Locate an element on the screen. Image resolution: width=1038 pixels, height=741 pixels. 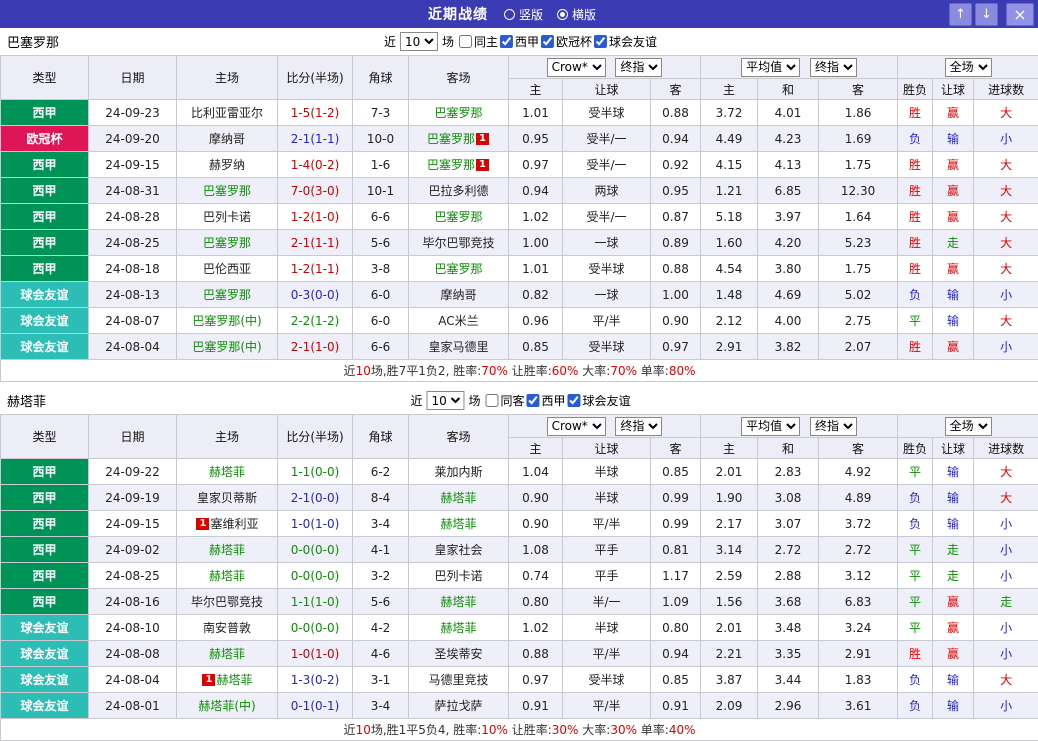
handicap-result-cell: 输 is located at coordinates (953, 139).